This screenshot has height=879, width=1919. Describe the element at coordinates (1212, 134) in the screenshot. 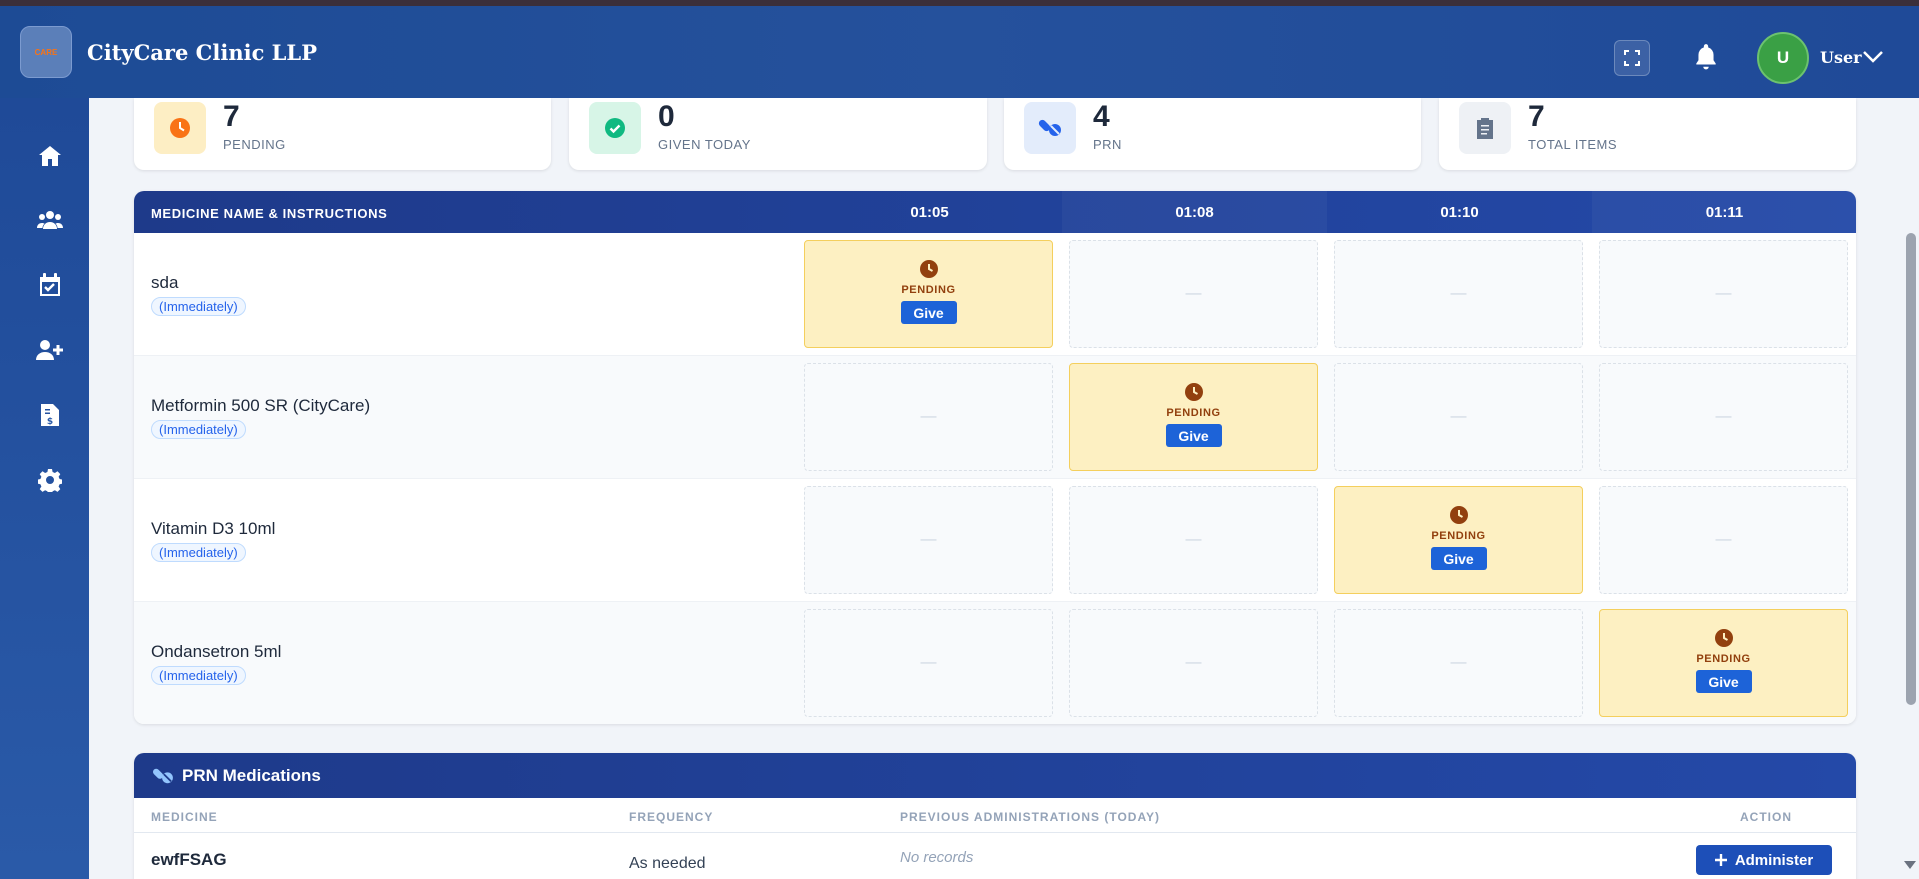

I see `stat-card-prn: 4 PRN` at that location.